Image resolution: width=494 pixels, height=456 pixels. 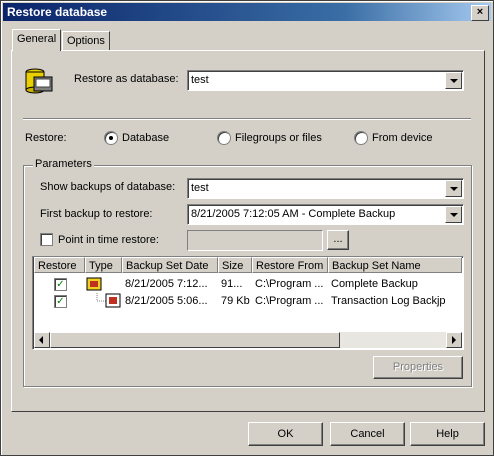 What do you see at coordinates (145, 138) in the screenshot?
I see `radio-database-label: Database` at bounding box center [145, 138].